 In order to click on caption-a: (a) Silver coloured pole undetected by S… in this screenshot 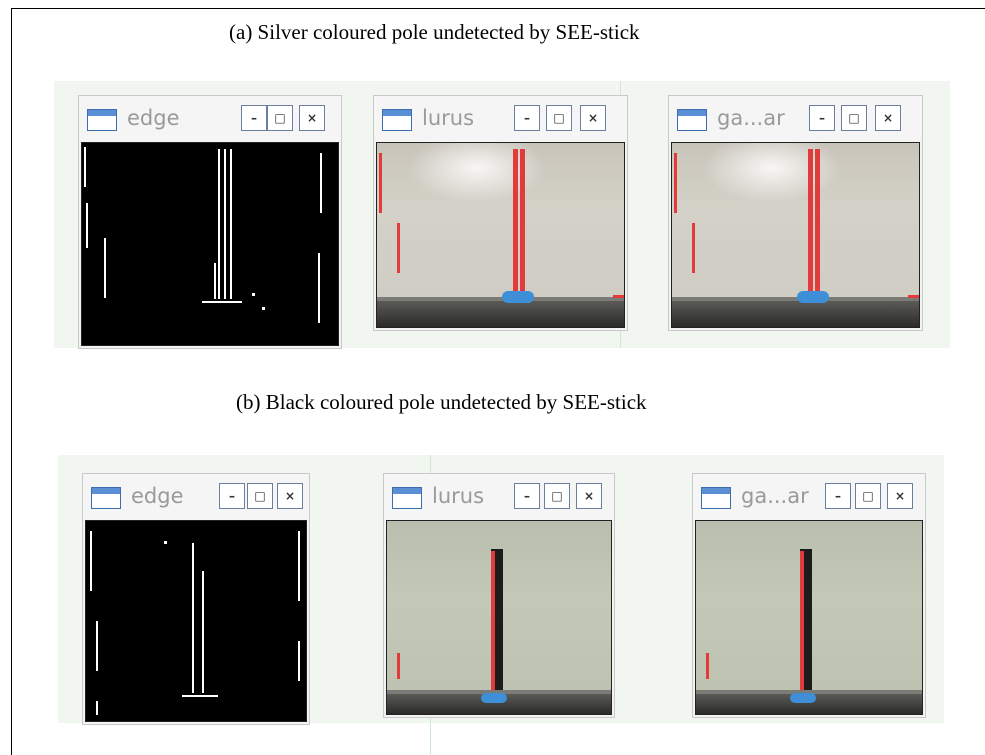, I will do `click(434, 32)`.